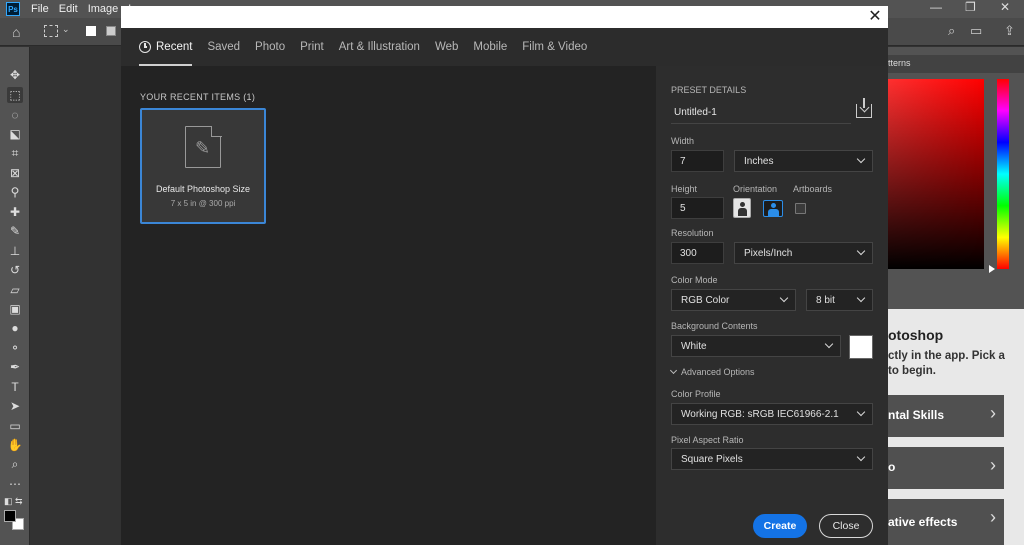 The height and width of the screenshot is (545, 1024). What do you see at coordinates (379, 47) in the screenshot?
I see `tab-art-illustration: Art & Illustration` at bounding box center [379, 47].